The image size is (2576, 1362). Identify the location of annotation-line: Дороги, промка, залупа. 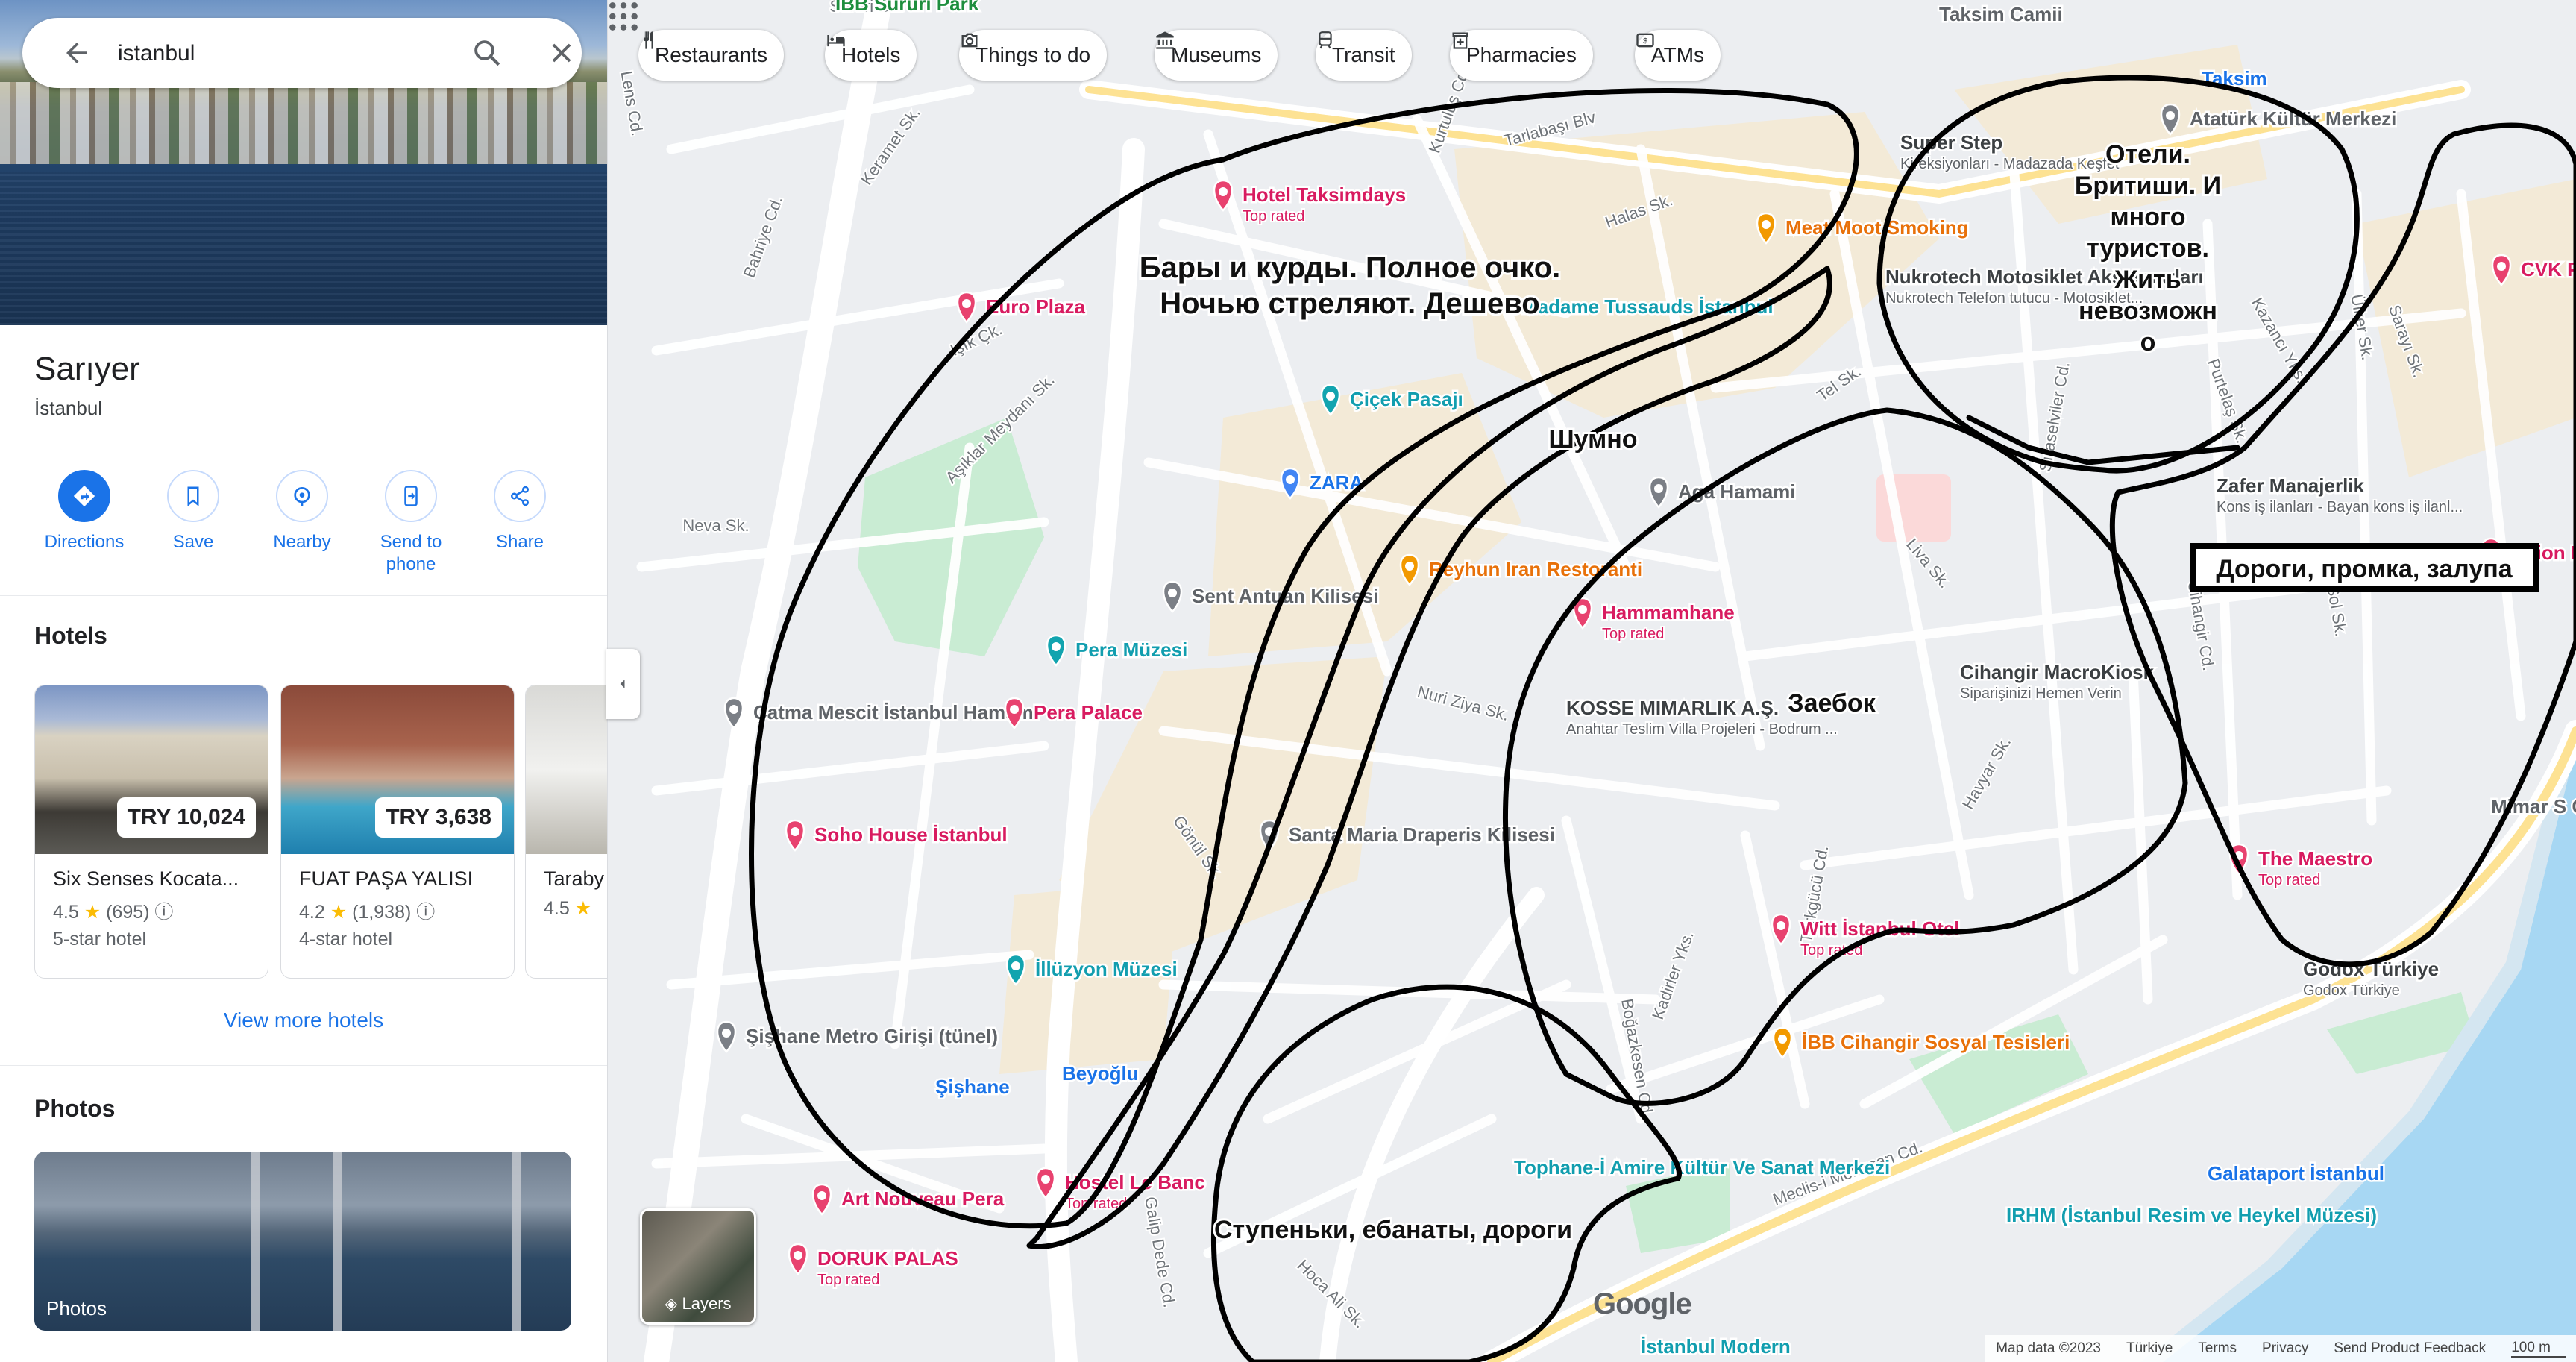
(2365, 569).